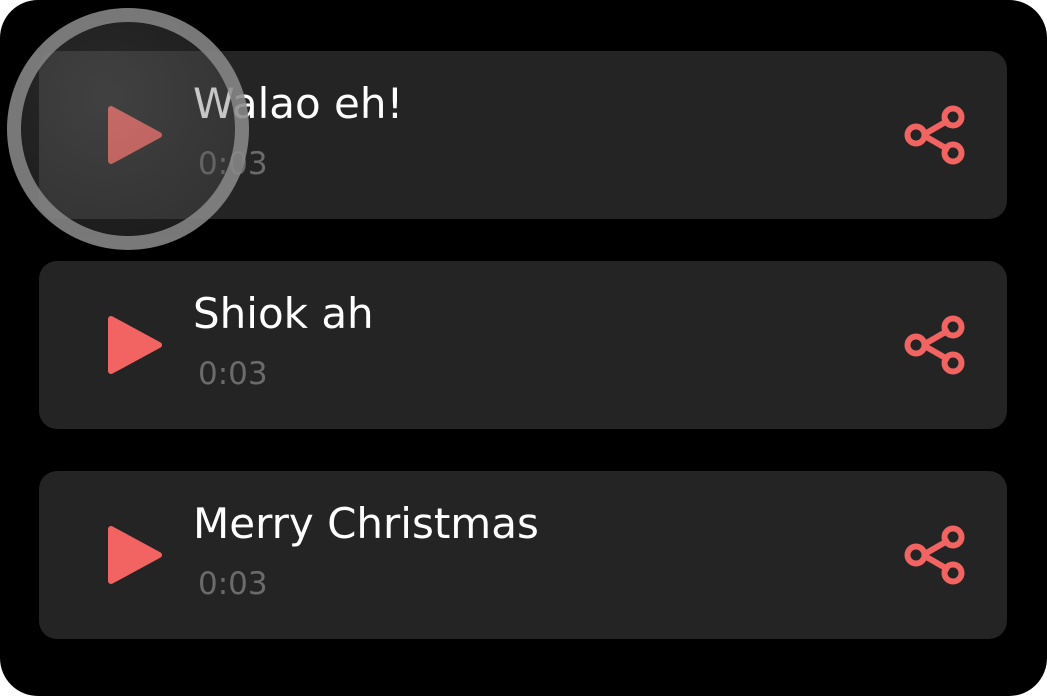  I want to click on sound-title: Shiok ah, so click(283, 313).